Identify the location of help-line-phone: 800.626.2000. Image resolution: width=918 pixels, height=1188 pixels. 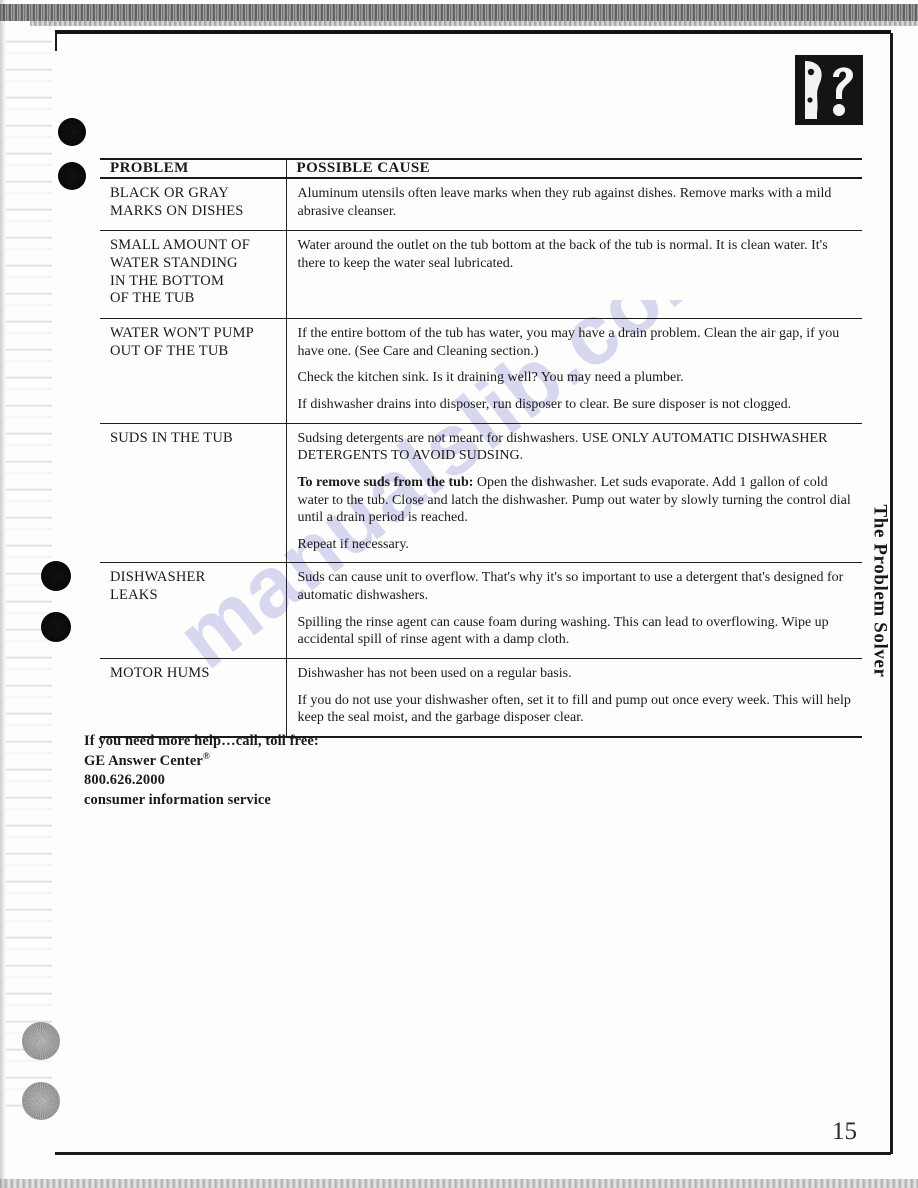
(124, 780).